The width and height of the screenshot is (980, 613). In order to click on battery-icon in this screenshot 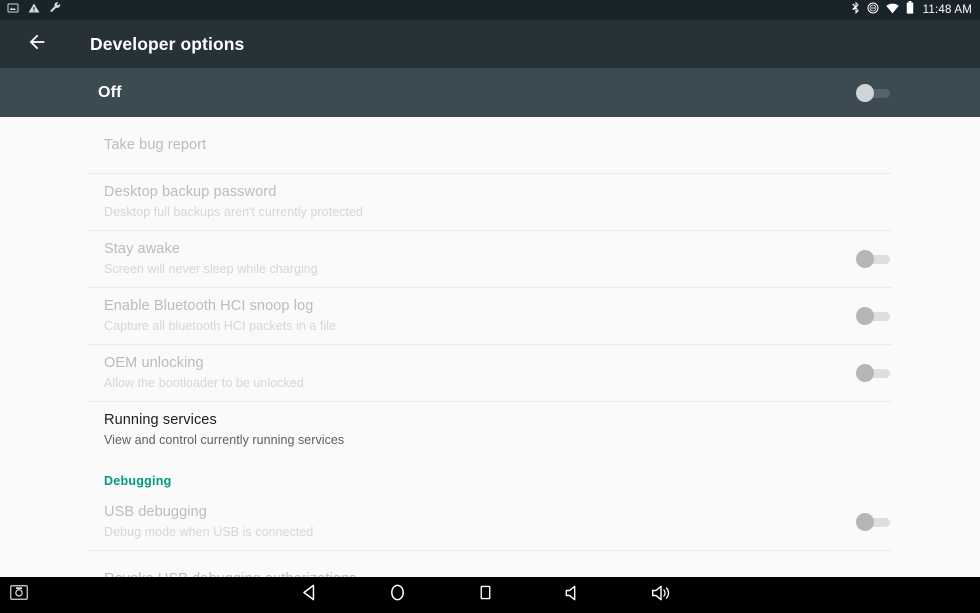, I will do `click(910, 10)`.